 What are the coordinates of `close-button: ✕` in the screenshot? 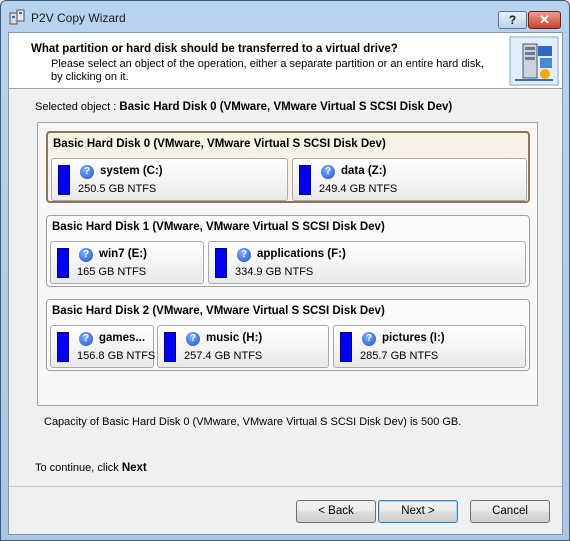 It's located at (544, 20).